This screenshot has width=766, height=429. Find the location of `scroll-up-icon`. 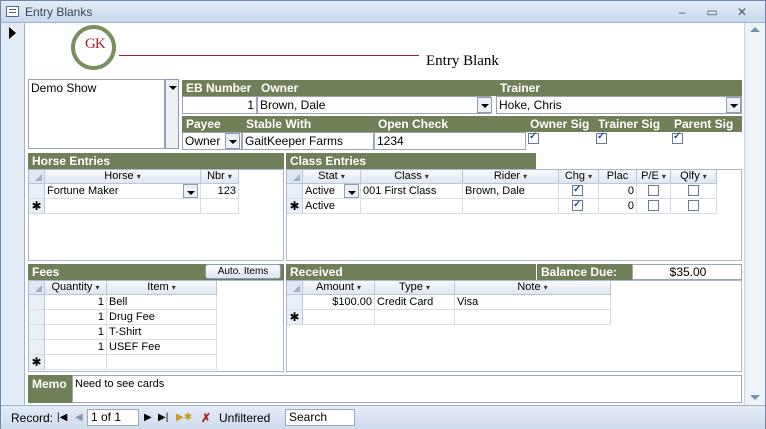

scroll-up-icon is located at coordinates (755, 29).